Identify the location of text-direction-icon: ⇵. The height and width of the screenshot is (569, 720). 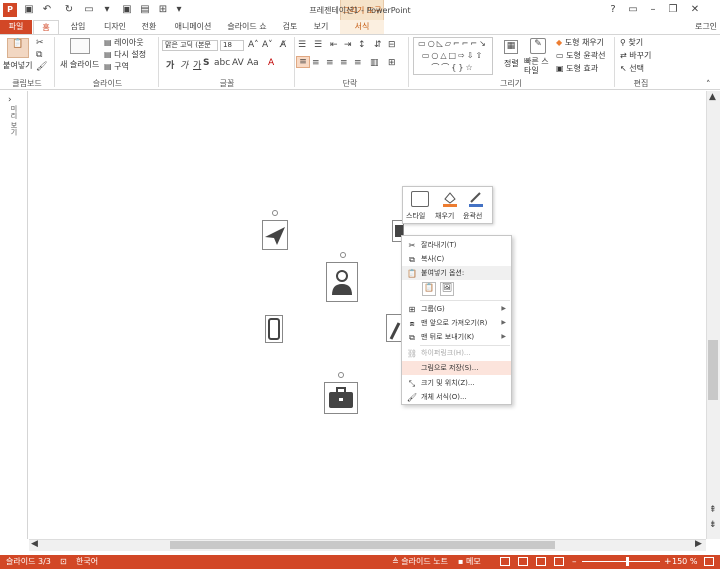
(378, 45).